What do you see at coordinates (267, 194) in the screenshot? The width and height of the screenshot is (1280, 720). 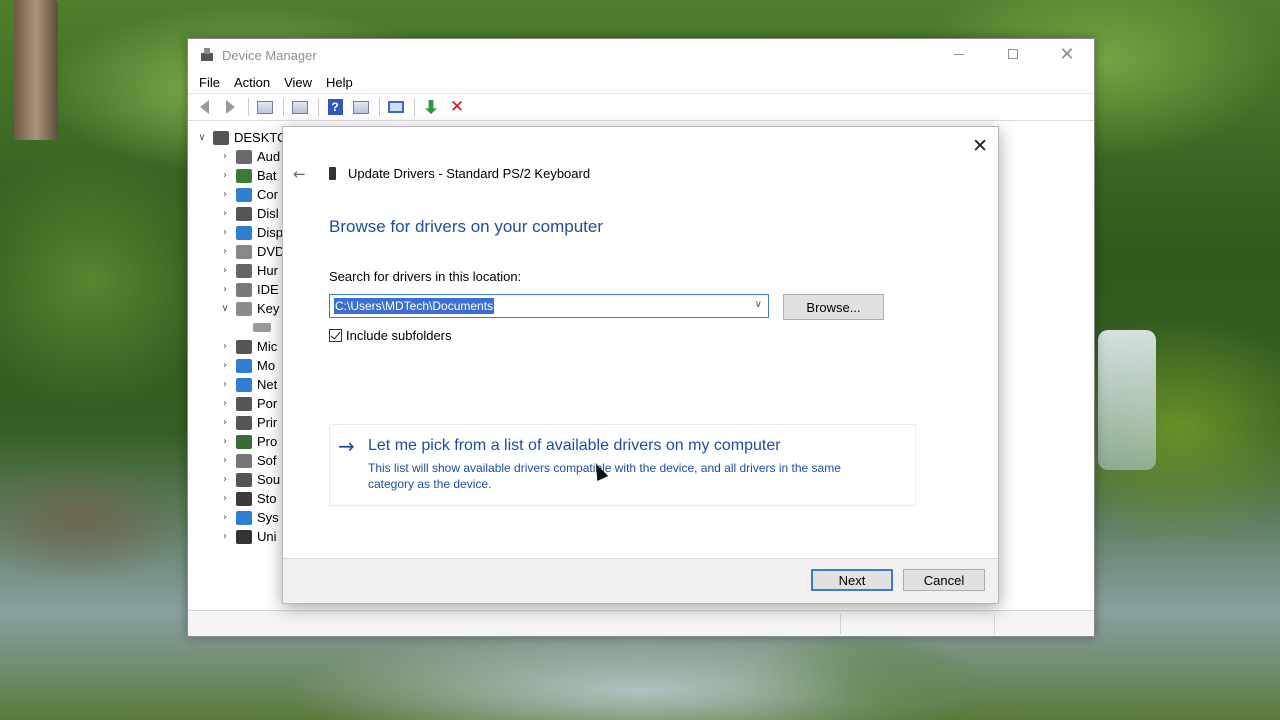 I see `tree-item-label: Cor` at bounding box center [267, 194].